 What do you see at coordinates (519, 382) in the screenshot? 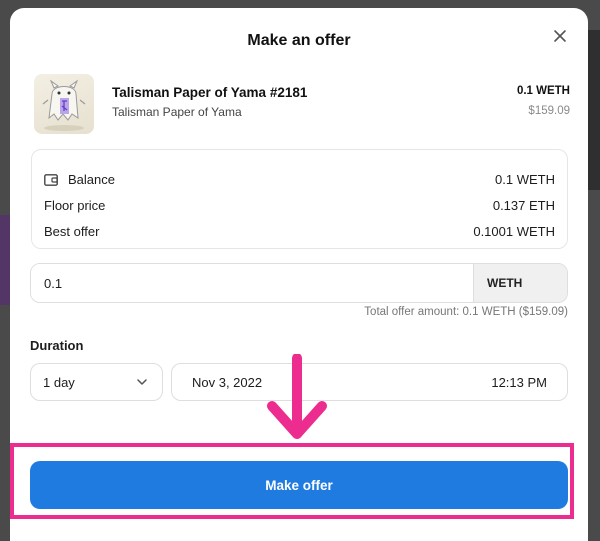
I see `expiration-time: 12:13 PM` at bounding box center [519, 382].